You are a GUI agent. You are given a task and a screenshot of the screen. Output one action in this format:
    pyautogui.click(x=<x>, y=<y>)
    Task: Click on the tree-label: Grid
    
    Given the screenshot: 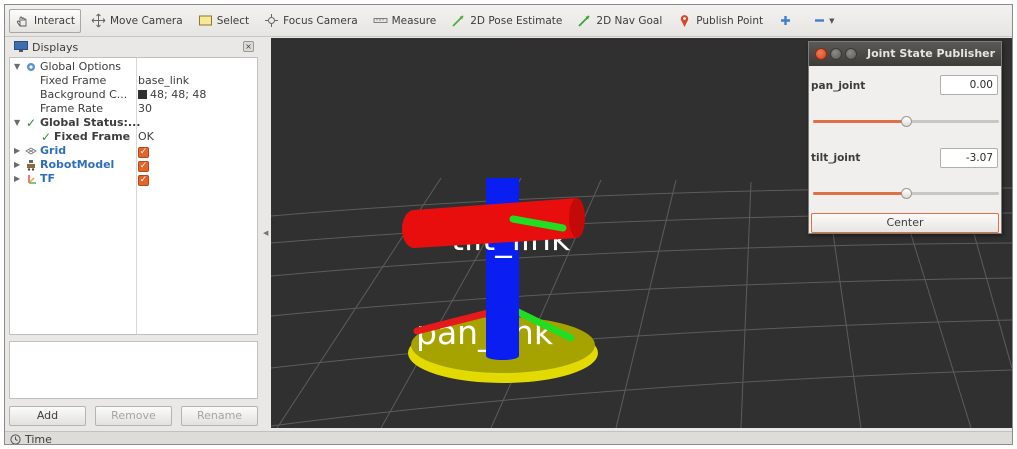 What is the action you would take?
    pyautogui.click(x=53, y=150)
    